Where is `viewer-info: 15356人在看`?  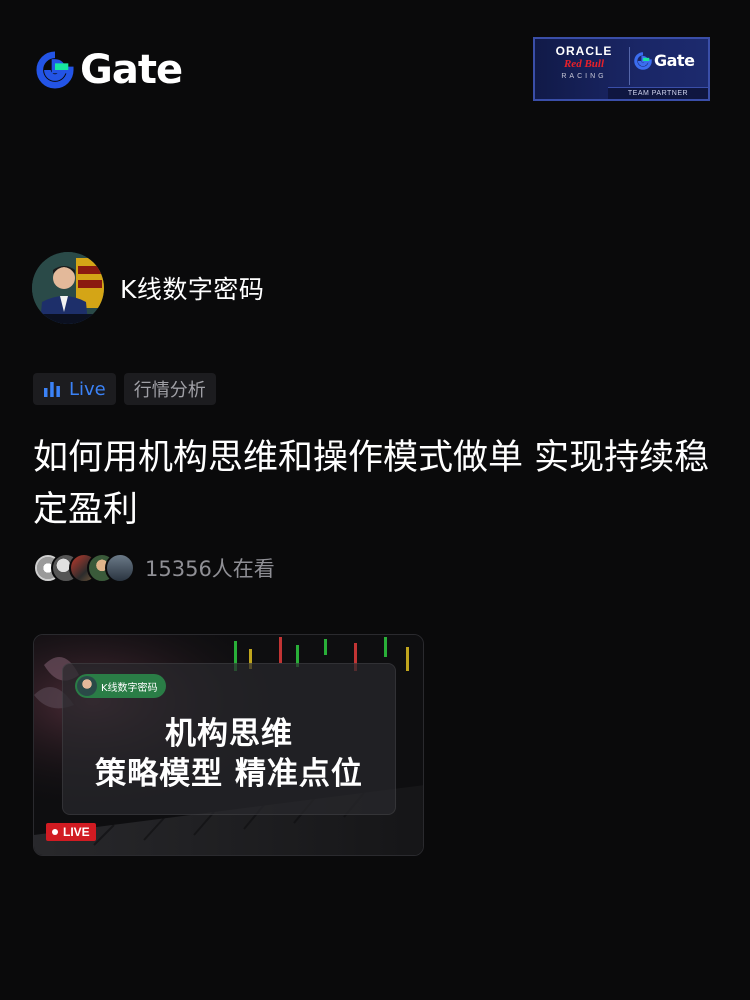
viewer-info: 15356人在看 is located at coordinates (154, 568).